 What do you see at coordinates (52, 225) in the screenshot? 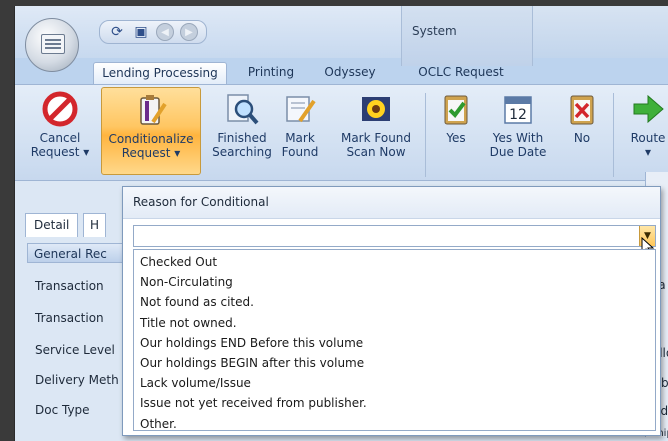
I see `tab-detail: Detail` at bounding box center [52, 225].